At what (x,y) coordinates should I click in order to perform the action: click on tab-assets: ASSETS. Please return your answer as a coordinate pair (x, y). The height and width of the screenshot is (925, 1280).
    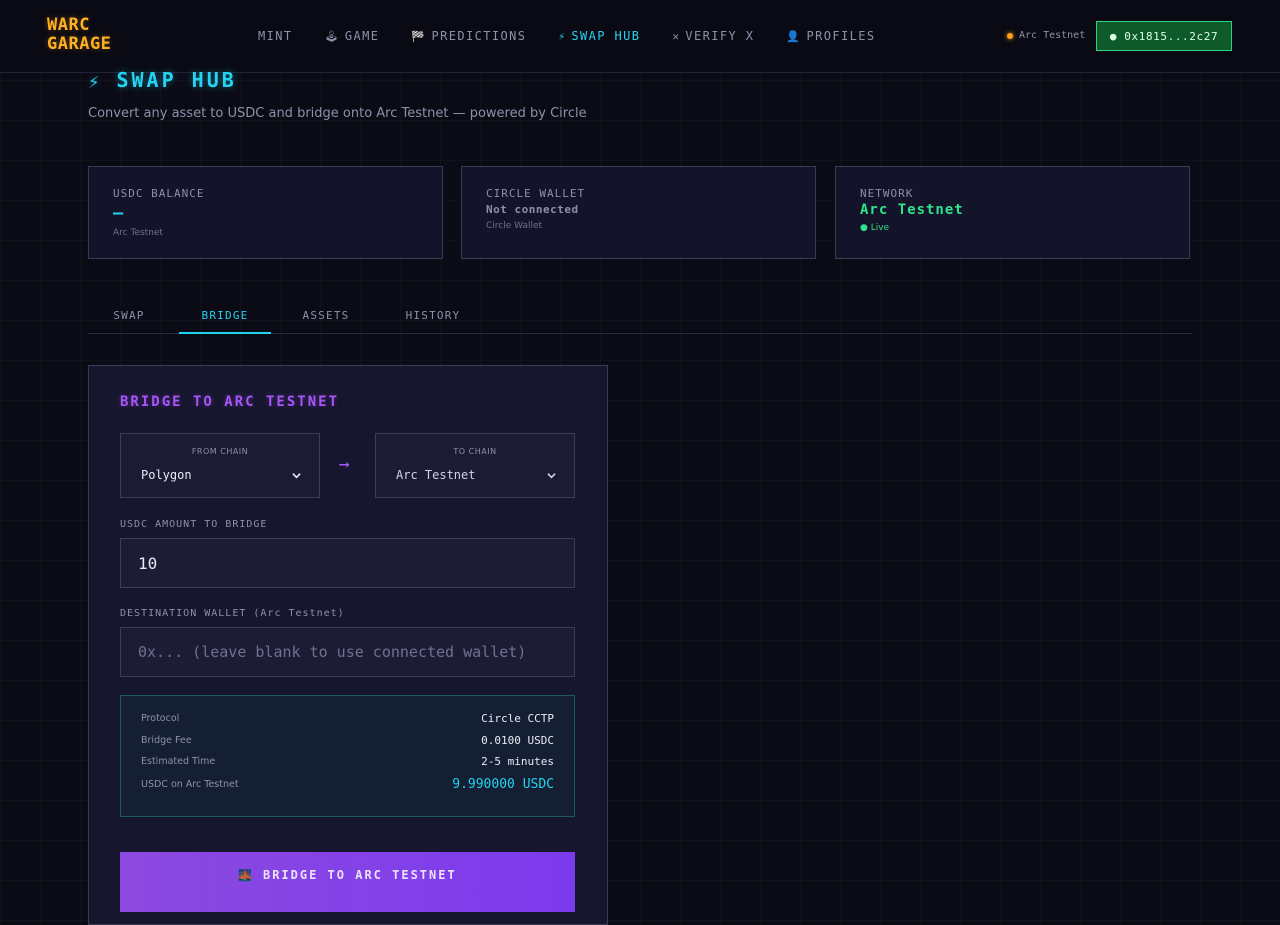
    Looking at the image, I should click on (326, 315).